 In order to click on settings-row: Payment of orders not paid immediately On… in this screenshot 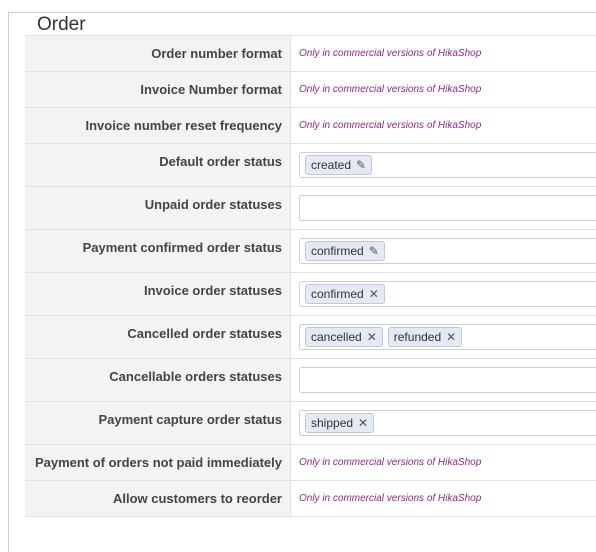, I will do `click(310, 463)`.